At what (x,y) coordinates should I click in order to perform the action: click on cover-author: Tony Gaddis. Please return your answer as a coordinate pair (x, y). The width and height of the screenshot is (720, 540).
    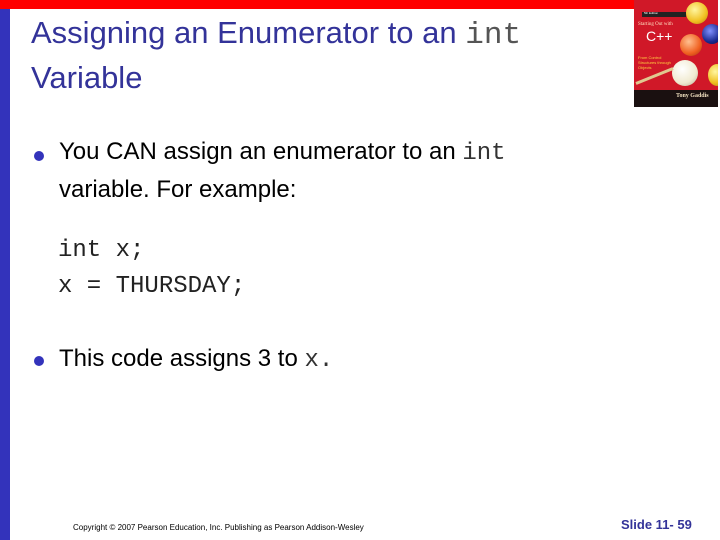
    Looking at the image, I should click on (692, 96).